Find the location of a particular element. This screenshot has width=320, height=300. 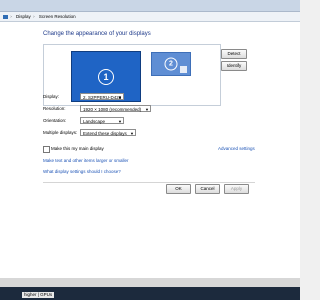

monitor-2: 2 is located at coordinates (171, 64).